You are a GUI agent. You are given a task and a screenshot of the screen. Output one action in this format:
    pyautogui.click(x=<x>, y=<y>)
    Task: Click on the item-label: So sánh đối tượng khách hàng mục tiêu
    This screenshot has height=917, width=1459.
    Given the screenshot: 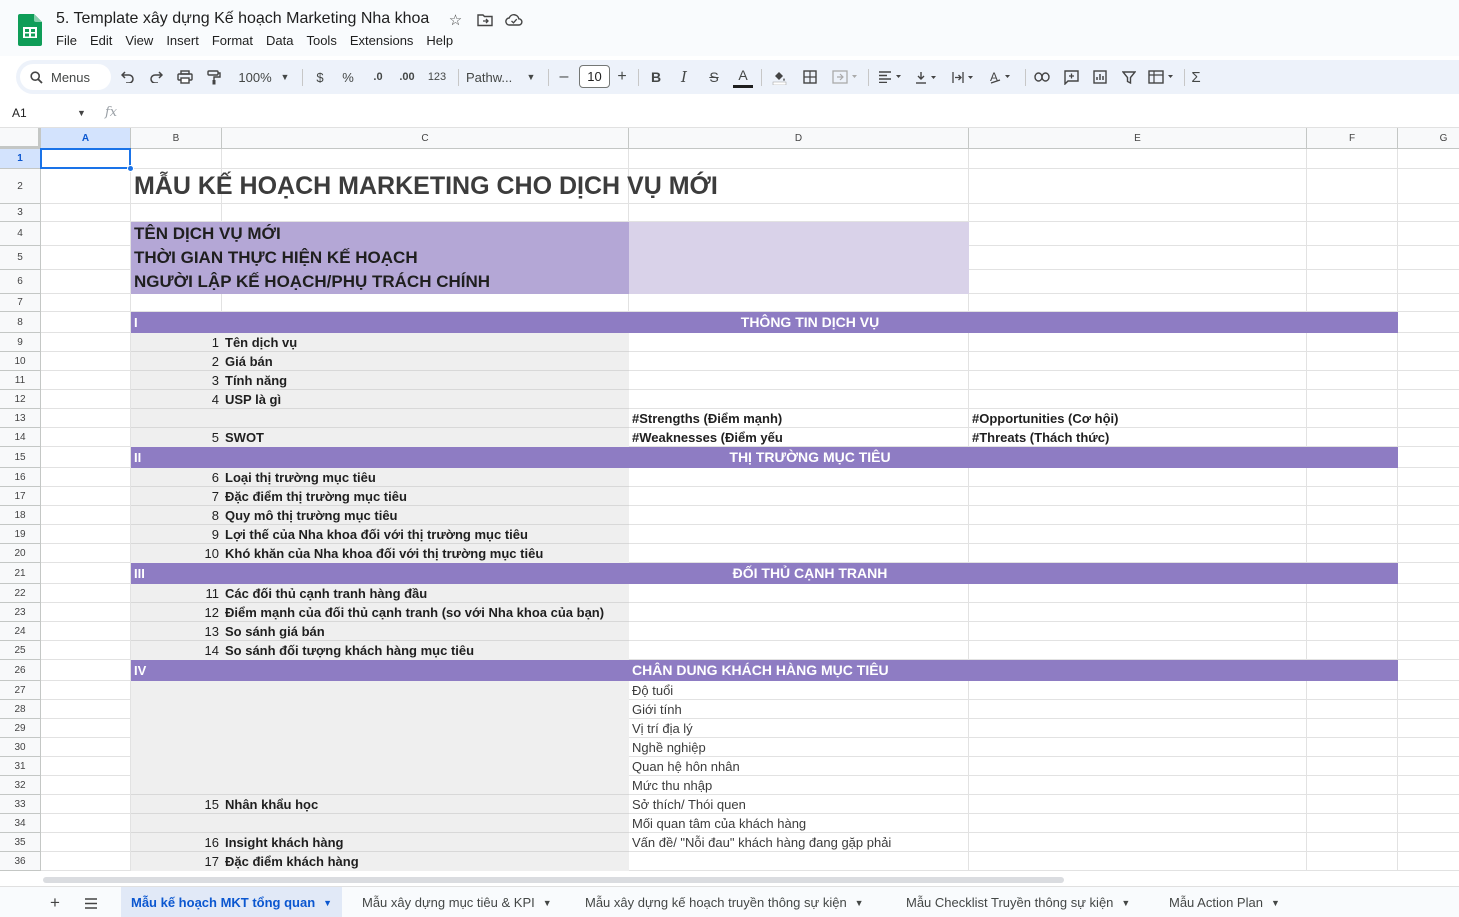 What is the action you would take?
    pyautogui.click(x=425, y=650)
    